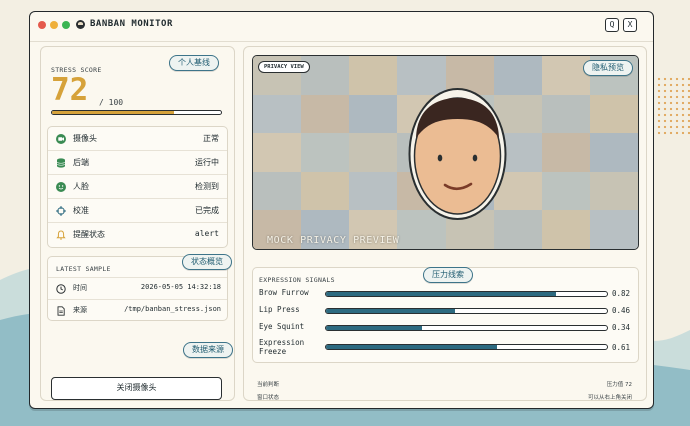 The width and height of the screenshot is (690, 426). What do you see at coordinates (208, 350) in the screenshot?
I see `data-source-button: 数据来源` at bounding box center [208, 350].